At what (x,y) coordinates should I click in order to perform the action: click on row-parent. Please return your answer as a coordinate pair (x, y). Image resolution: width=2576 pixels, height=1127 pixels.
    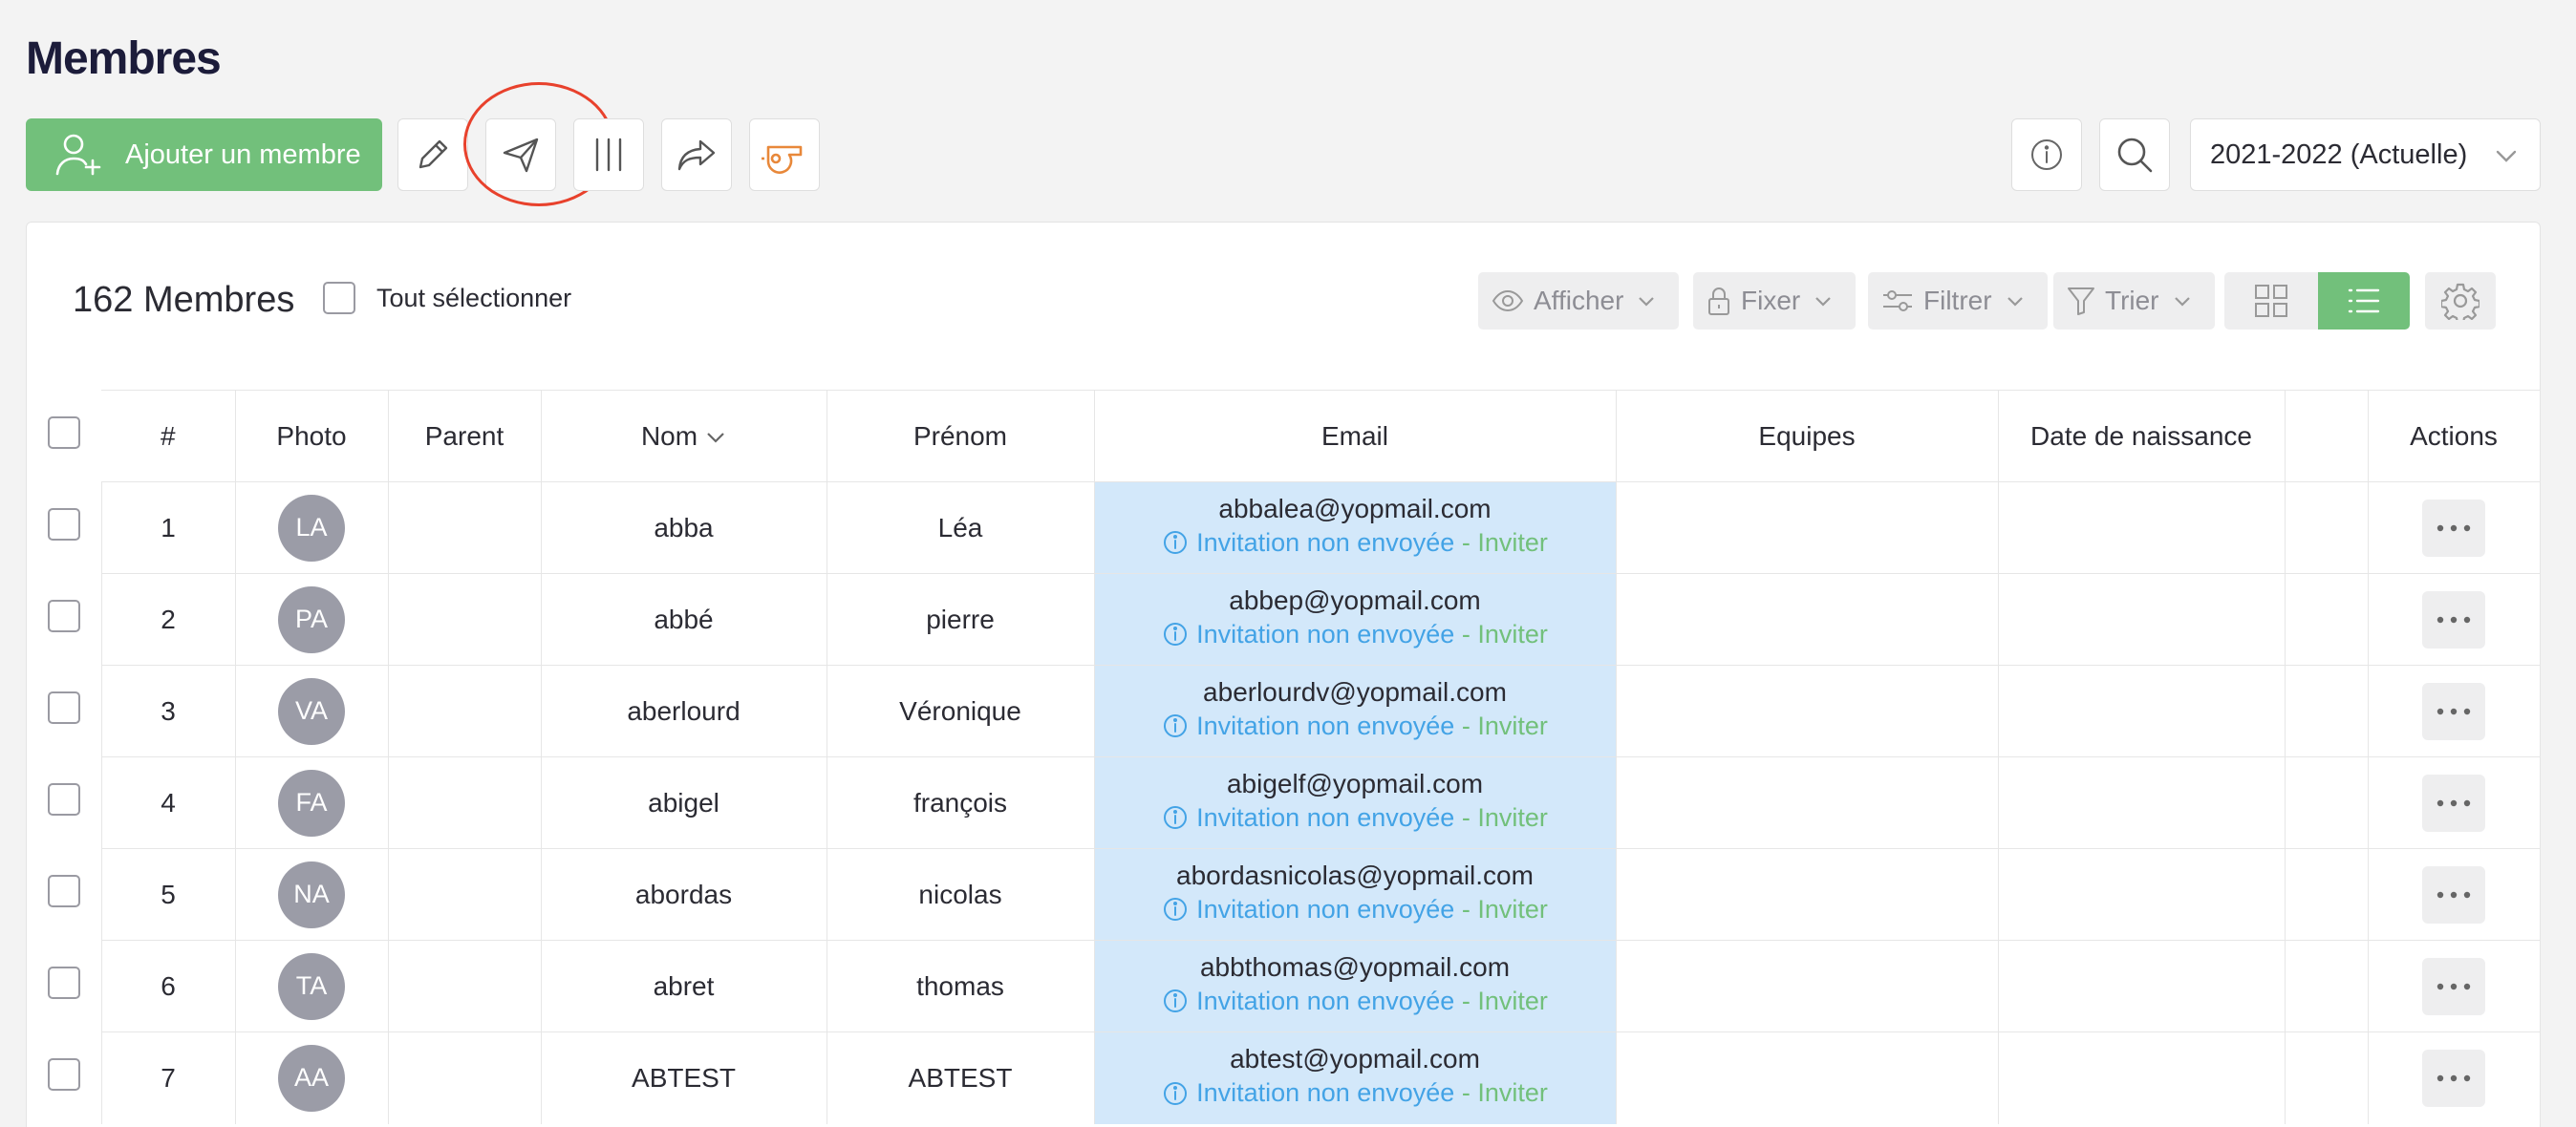
    Looking at the image, I should click on (465, 894).